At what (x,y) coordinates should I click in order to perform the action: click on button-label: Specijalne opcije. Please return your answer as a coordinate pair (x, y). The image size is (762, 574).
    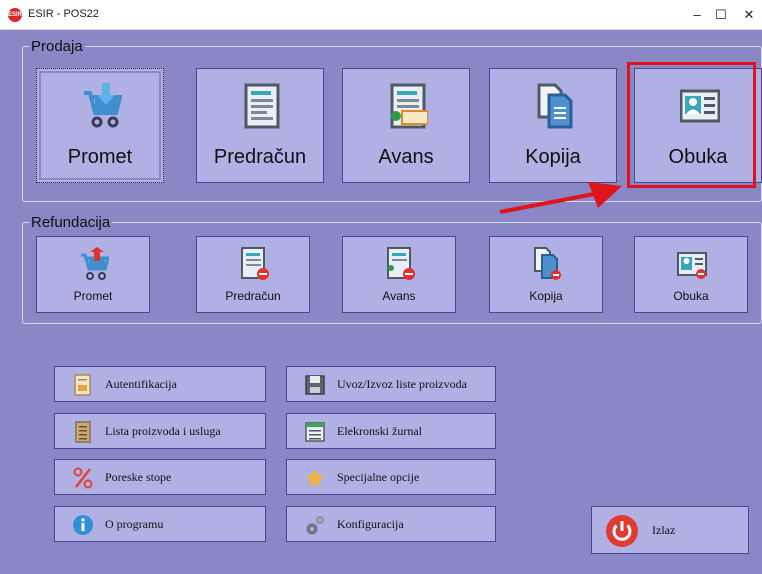
    Looking at the image, I should click on (378, 477).